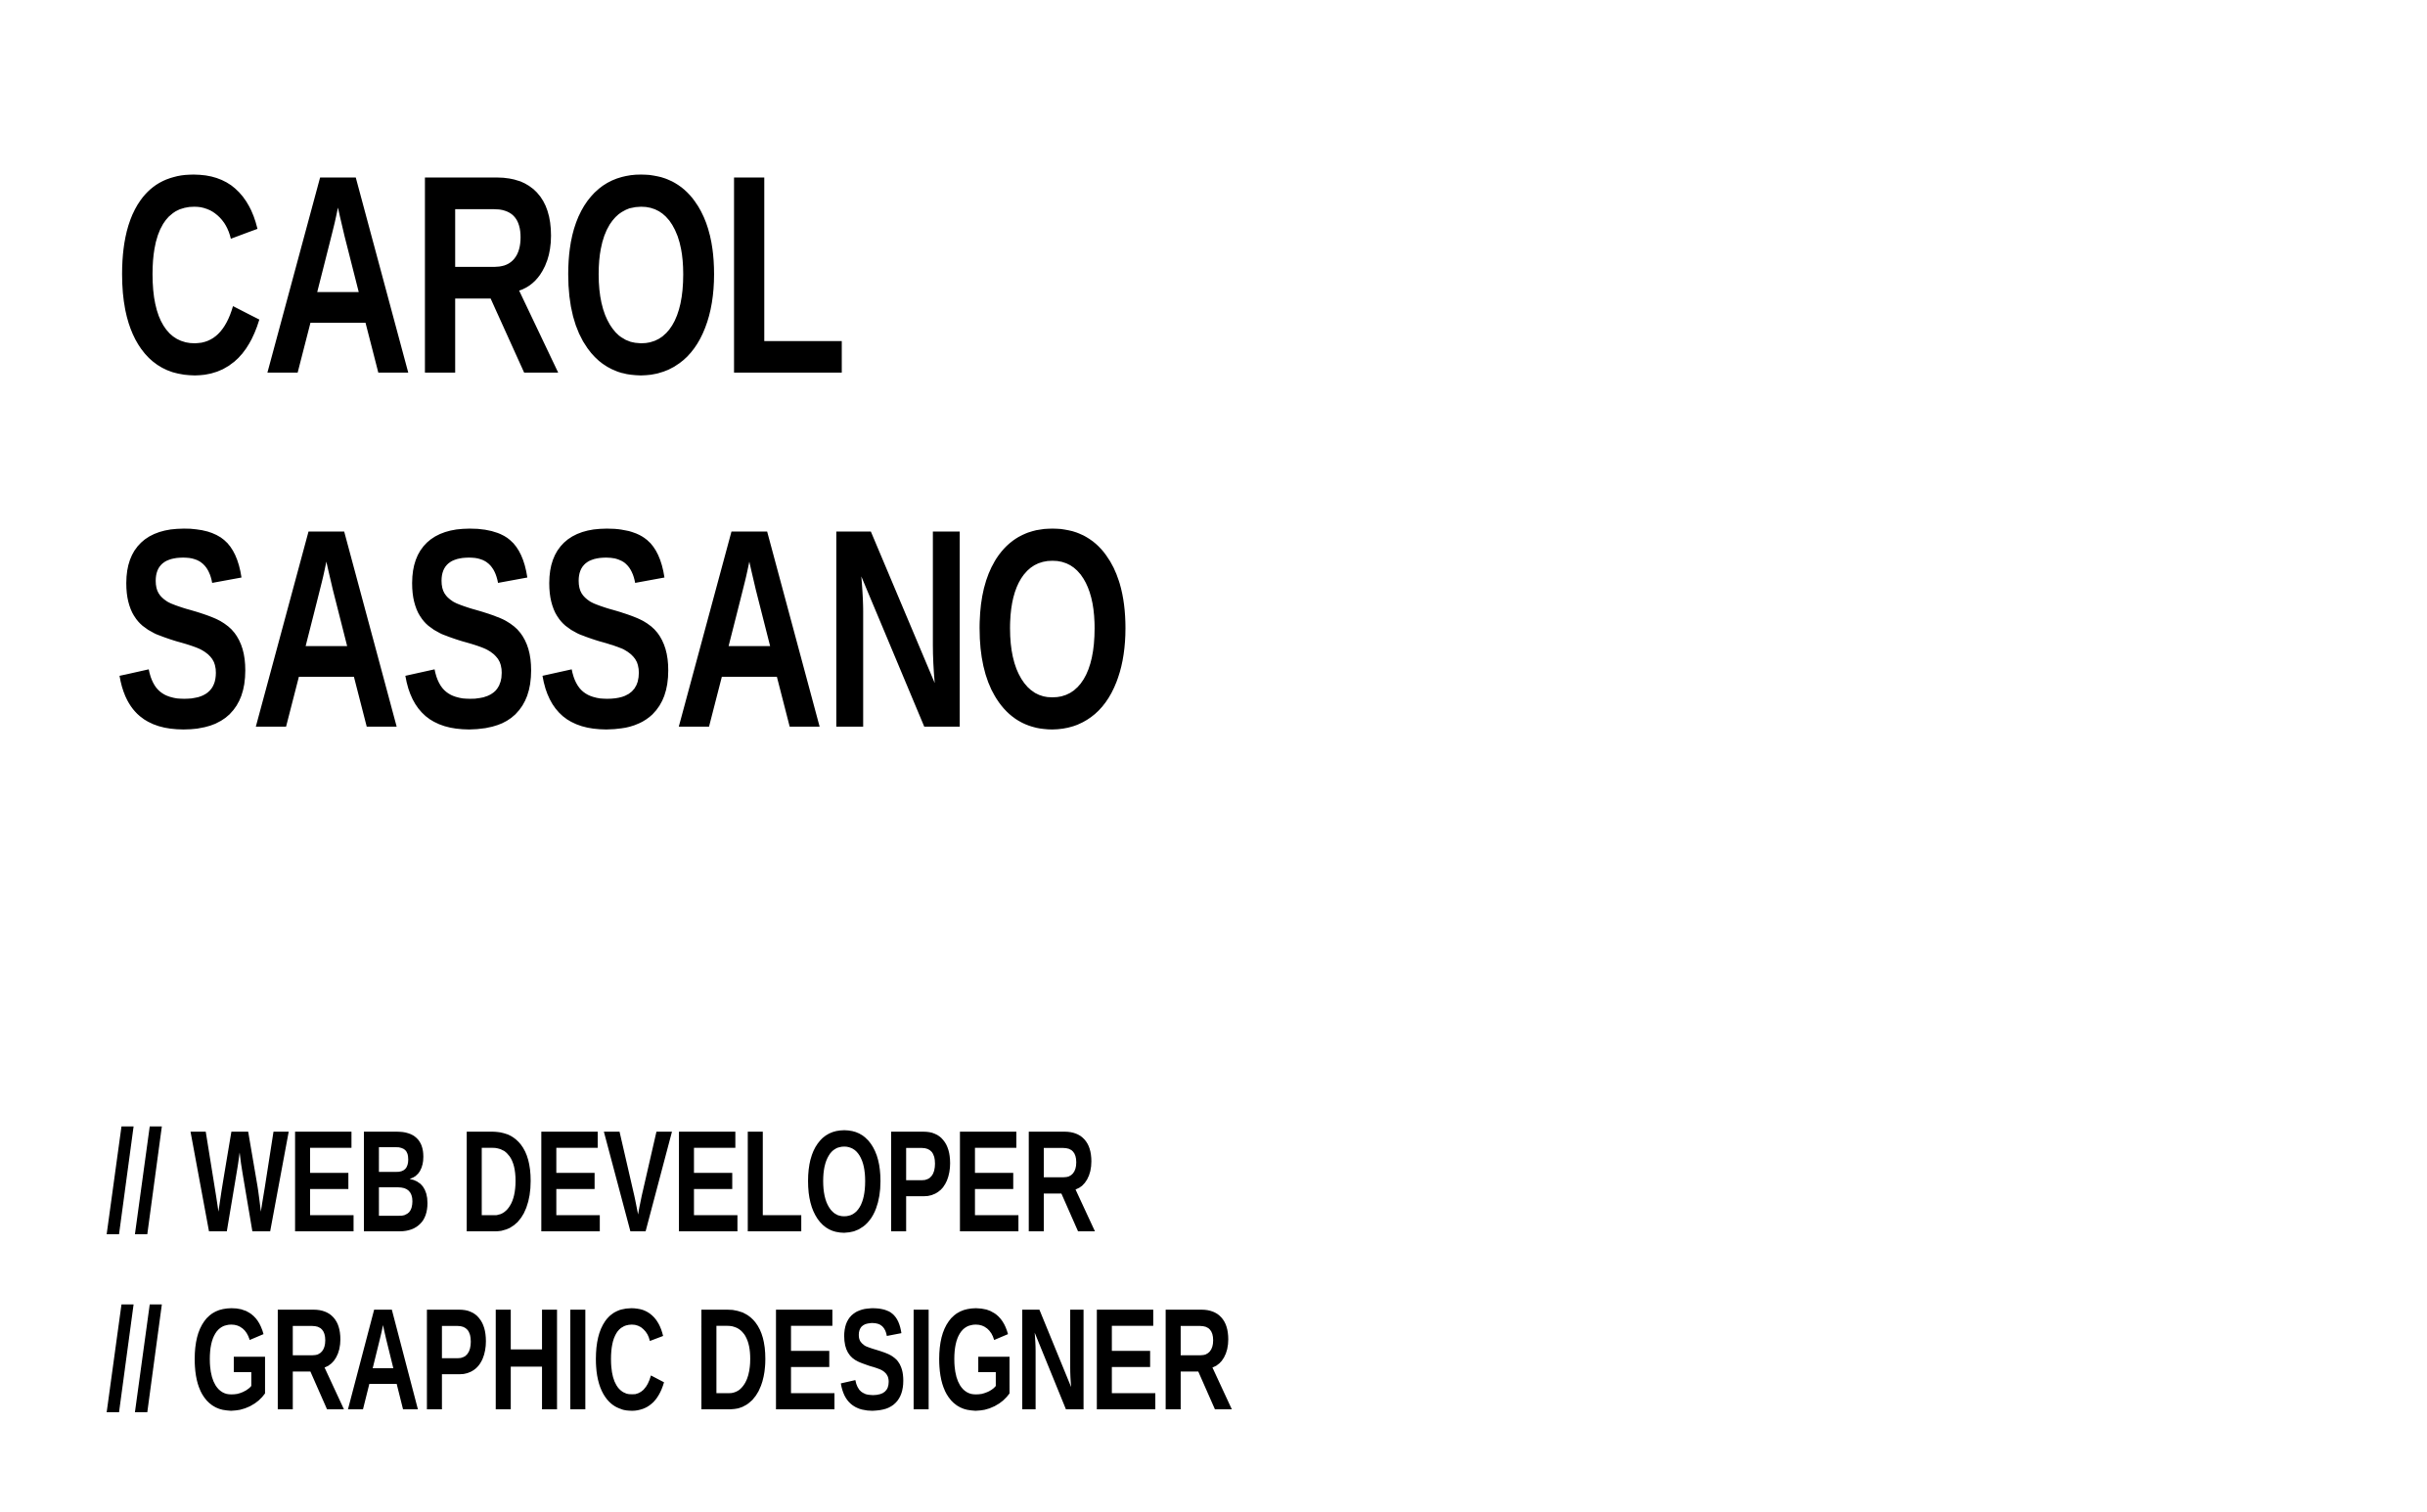 The image size is (2427, 1512). Describe the element at coordinates (601, 1182) in the screenshot. I see `role-web-developer: // WEB DEVELOPER` at that location.